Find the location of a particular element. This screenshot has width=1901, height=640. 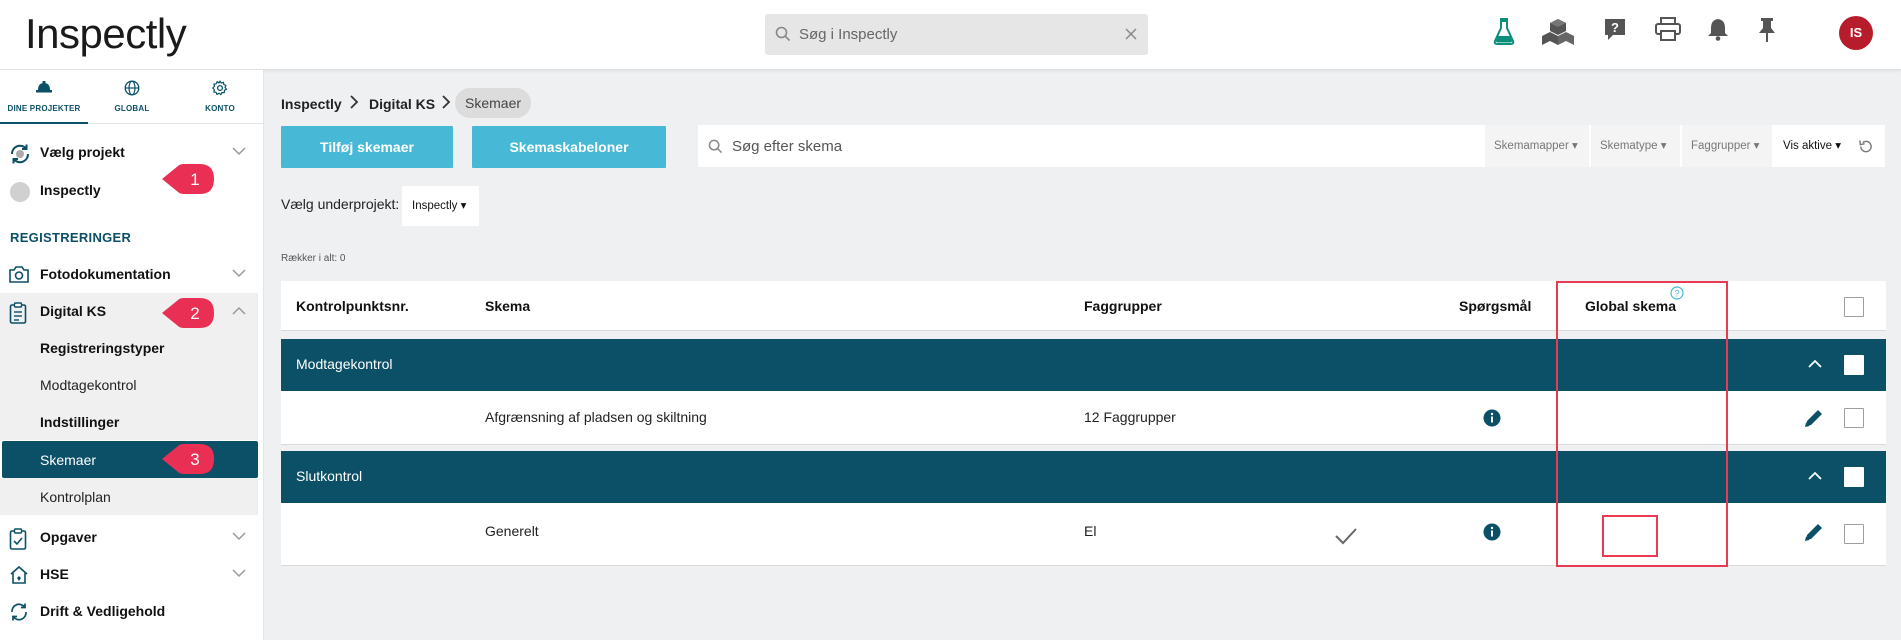

col-schema: Skema is located at coordinates (507, 306).